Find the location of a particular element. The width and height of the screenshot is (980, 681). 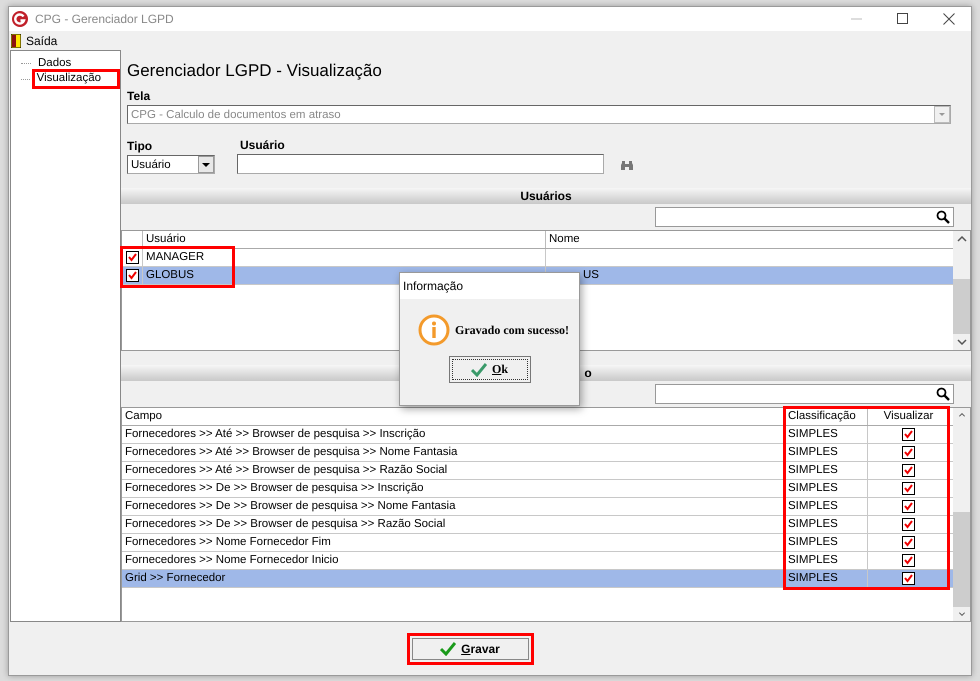

field-label: Tipo is located at coordinates (140, 146).